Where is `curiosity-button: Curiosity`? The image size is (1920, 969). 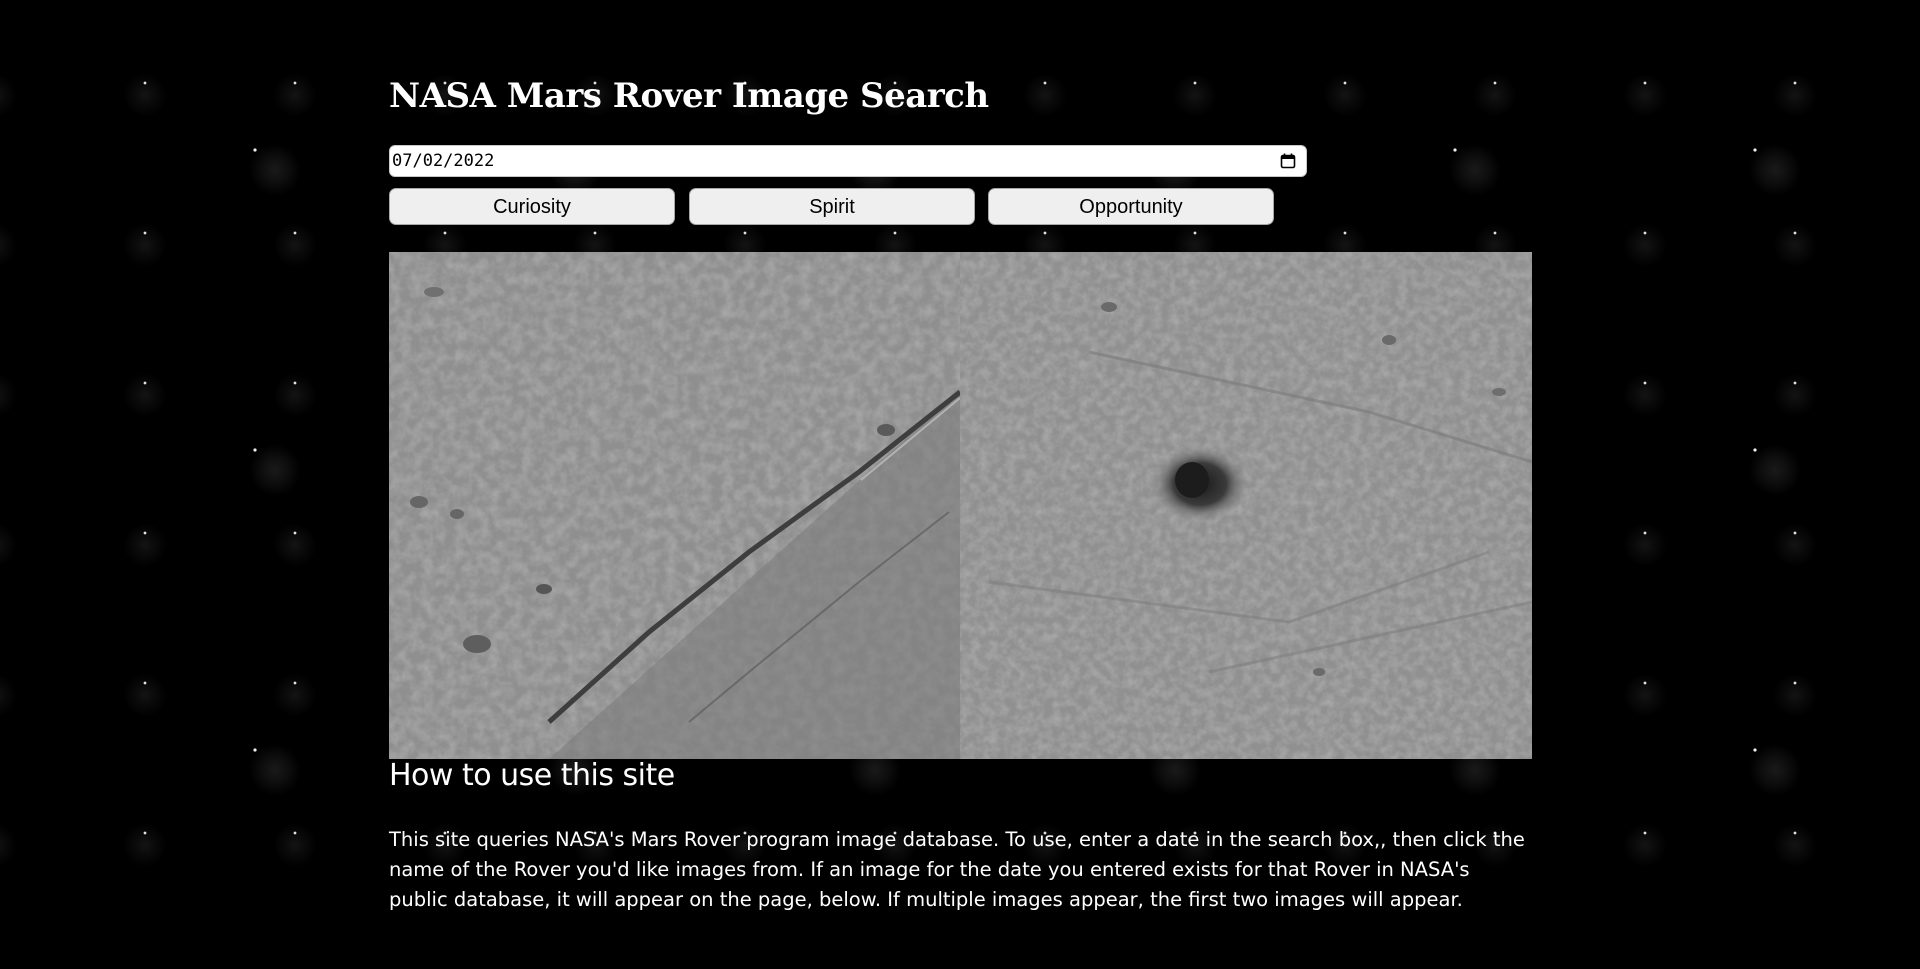 curiosity-button: Curiosity is located at coordinates (532, 206).